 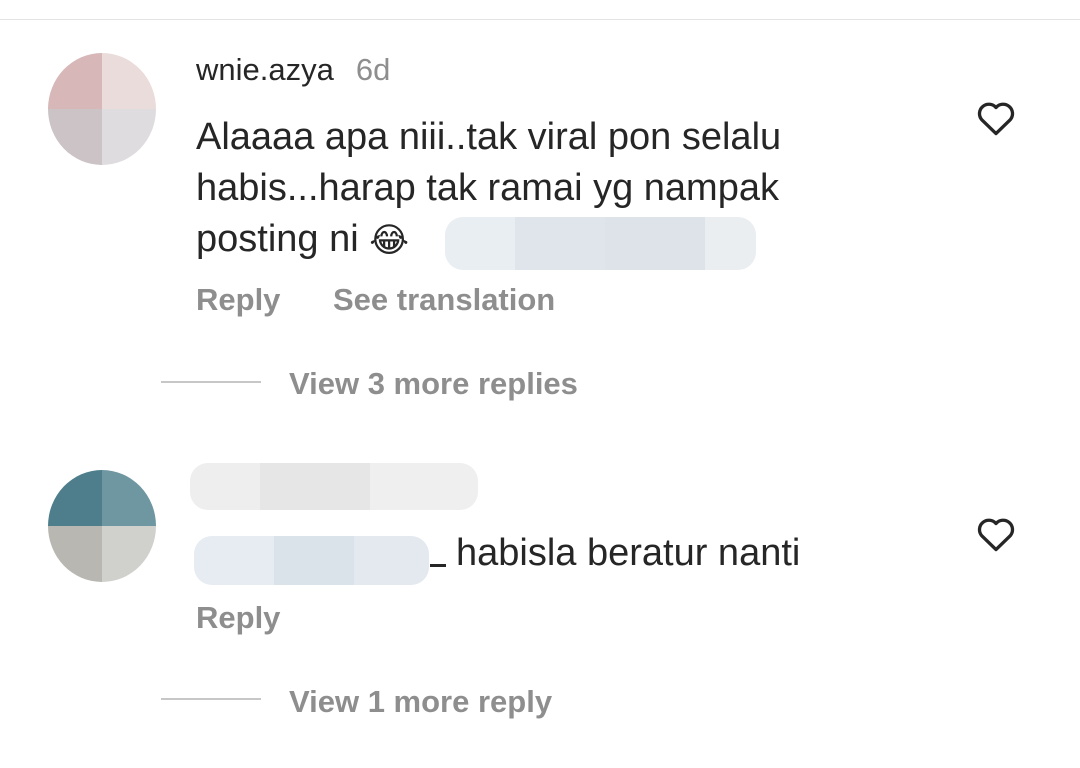 What do you see at coordinates (438, 565) in the screenshot?
I see `mention-underscore` at bounding box center [438, 565].